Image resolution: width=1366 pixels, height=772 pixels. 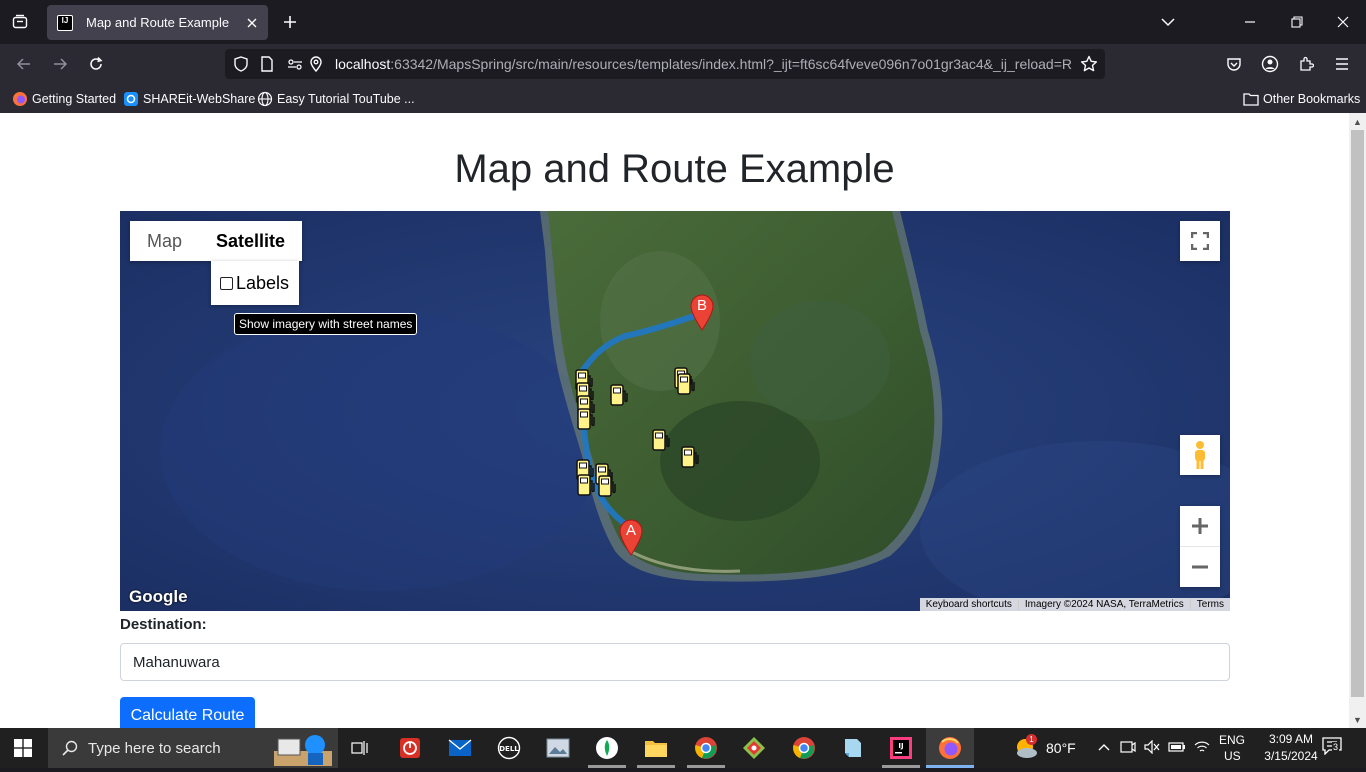 What do you see at coordinates (1270, 64) in the screenshot?
I see `account-icon` at bounding box center [1270, 64].